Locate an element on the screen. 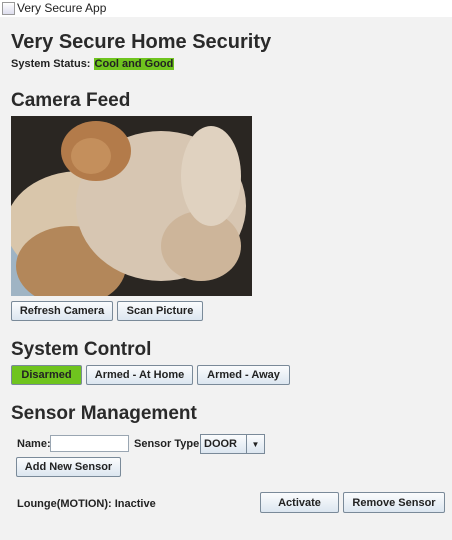 This screenshot has width=452, height=540. page-title: Very Secure Home Security is located at coordinates (141, 42).